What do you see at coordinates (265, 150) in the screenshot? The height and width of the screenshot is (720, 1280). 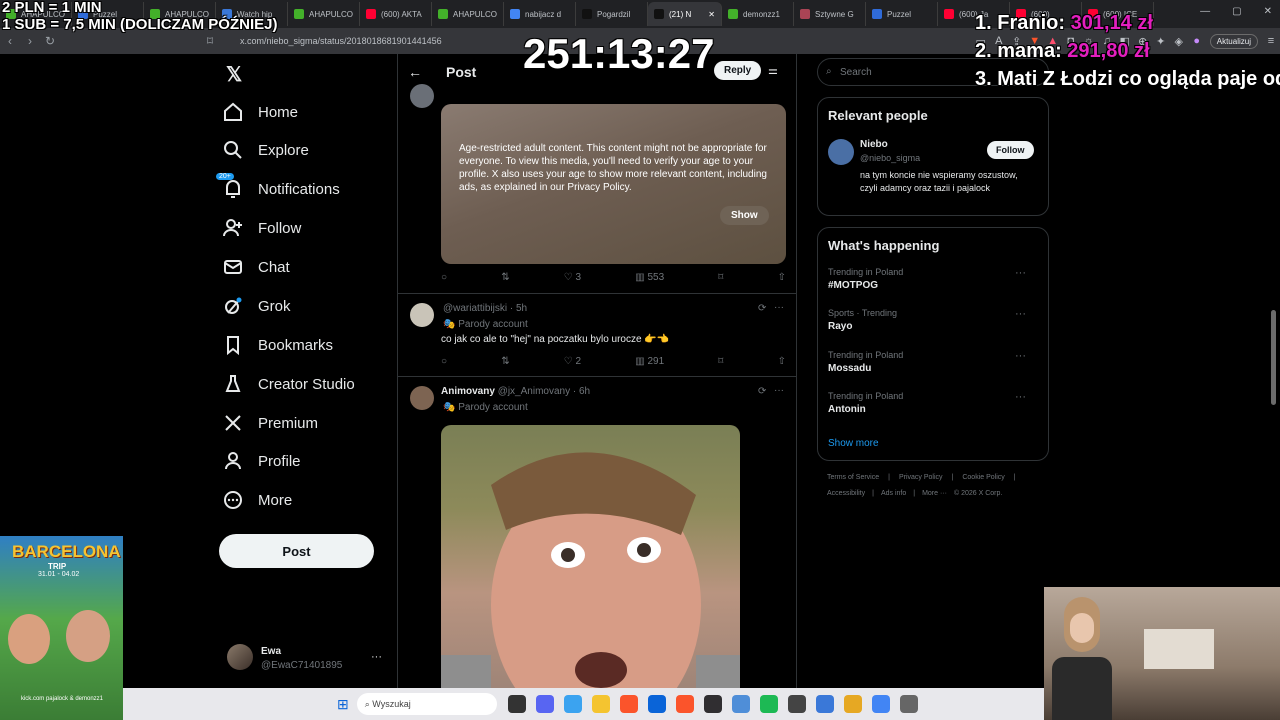 I see `nav-item-explore: Explore` at bounding box center [265, 150].